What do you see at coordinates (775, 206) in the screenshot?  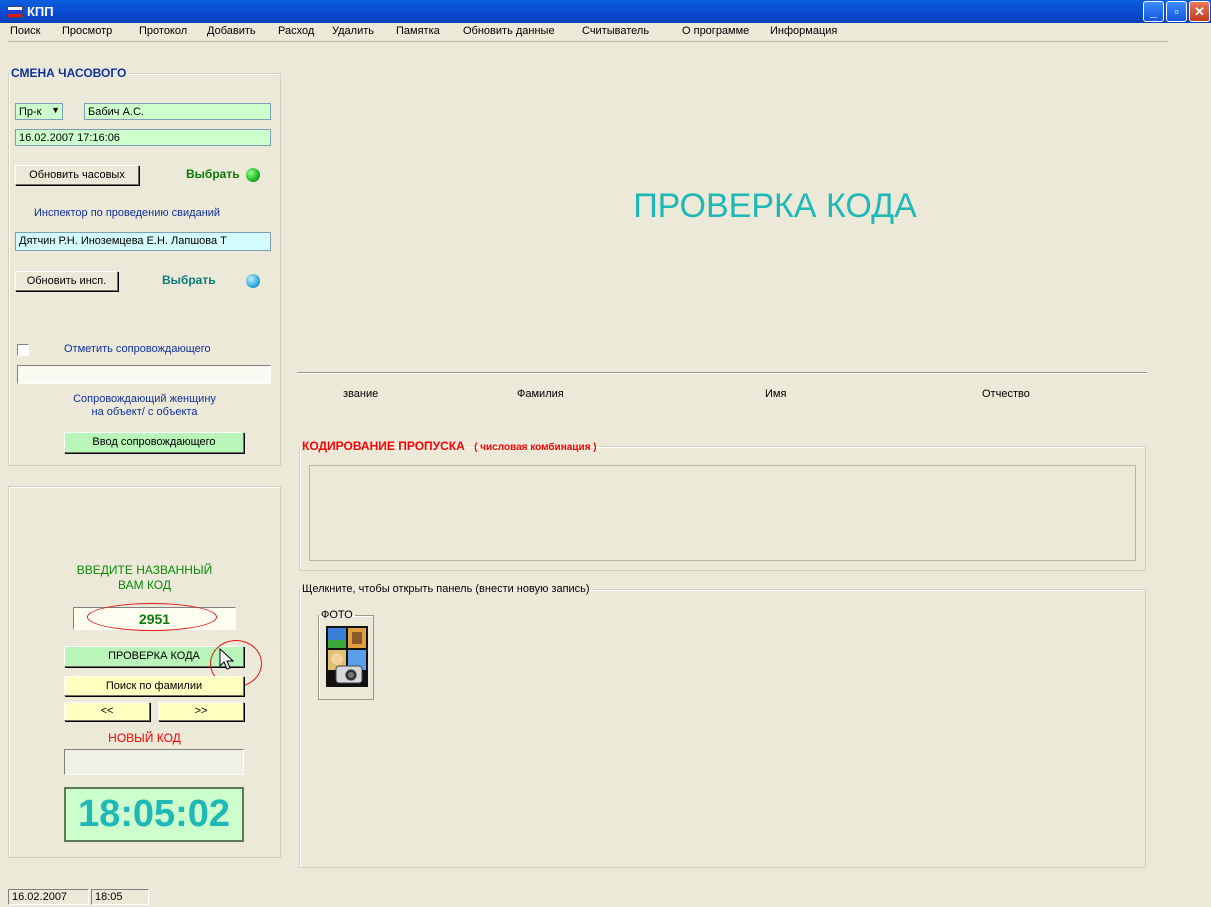 I see `page-heading: ПРОВЕРКА КОДА` at bounding box center [775, 206].